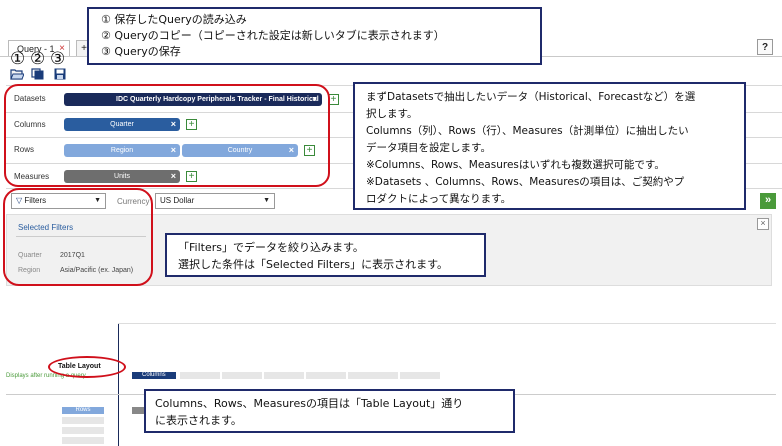 The image size is (782, 446). What do you see at coordinates (515, 165) in the screenshot?
I see `callout-line: ※Columns、Rows、Measuresはいずれも複数選択可能です。` at bounding box center [515, 165].